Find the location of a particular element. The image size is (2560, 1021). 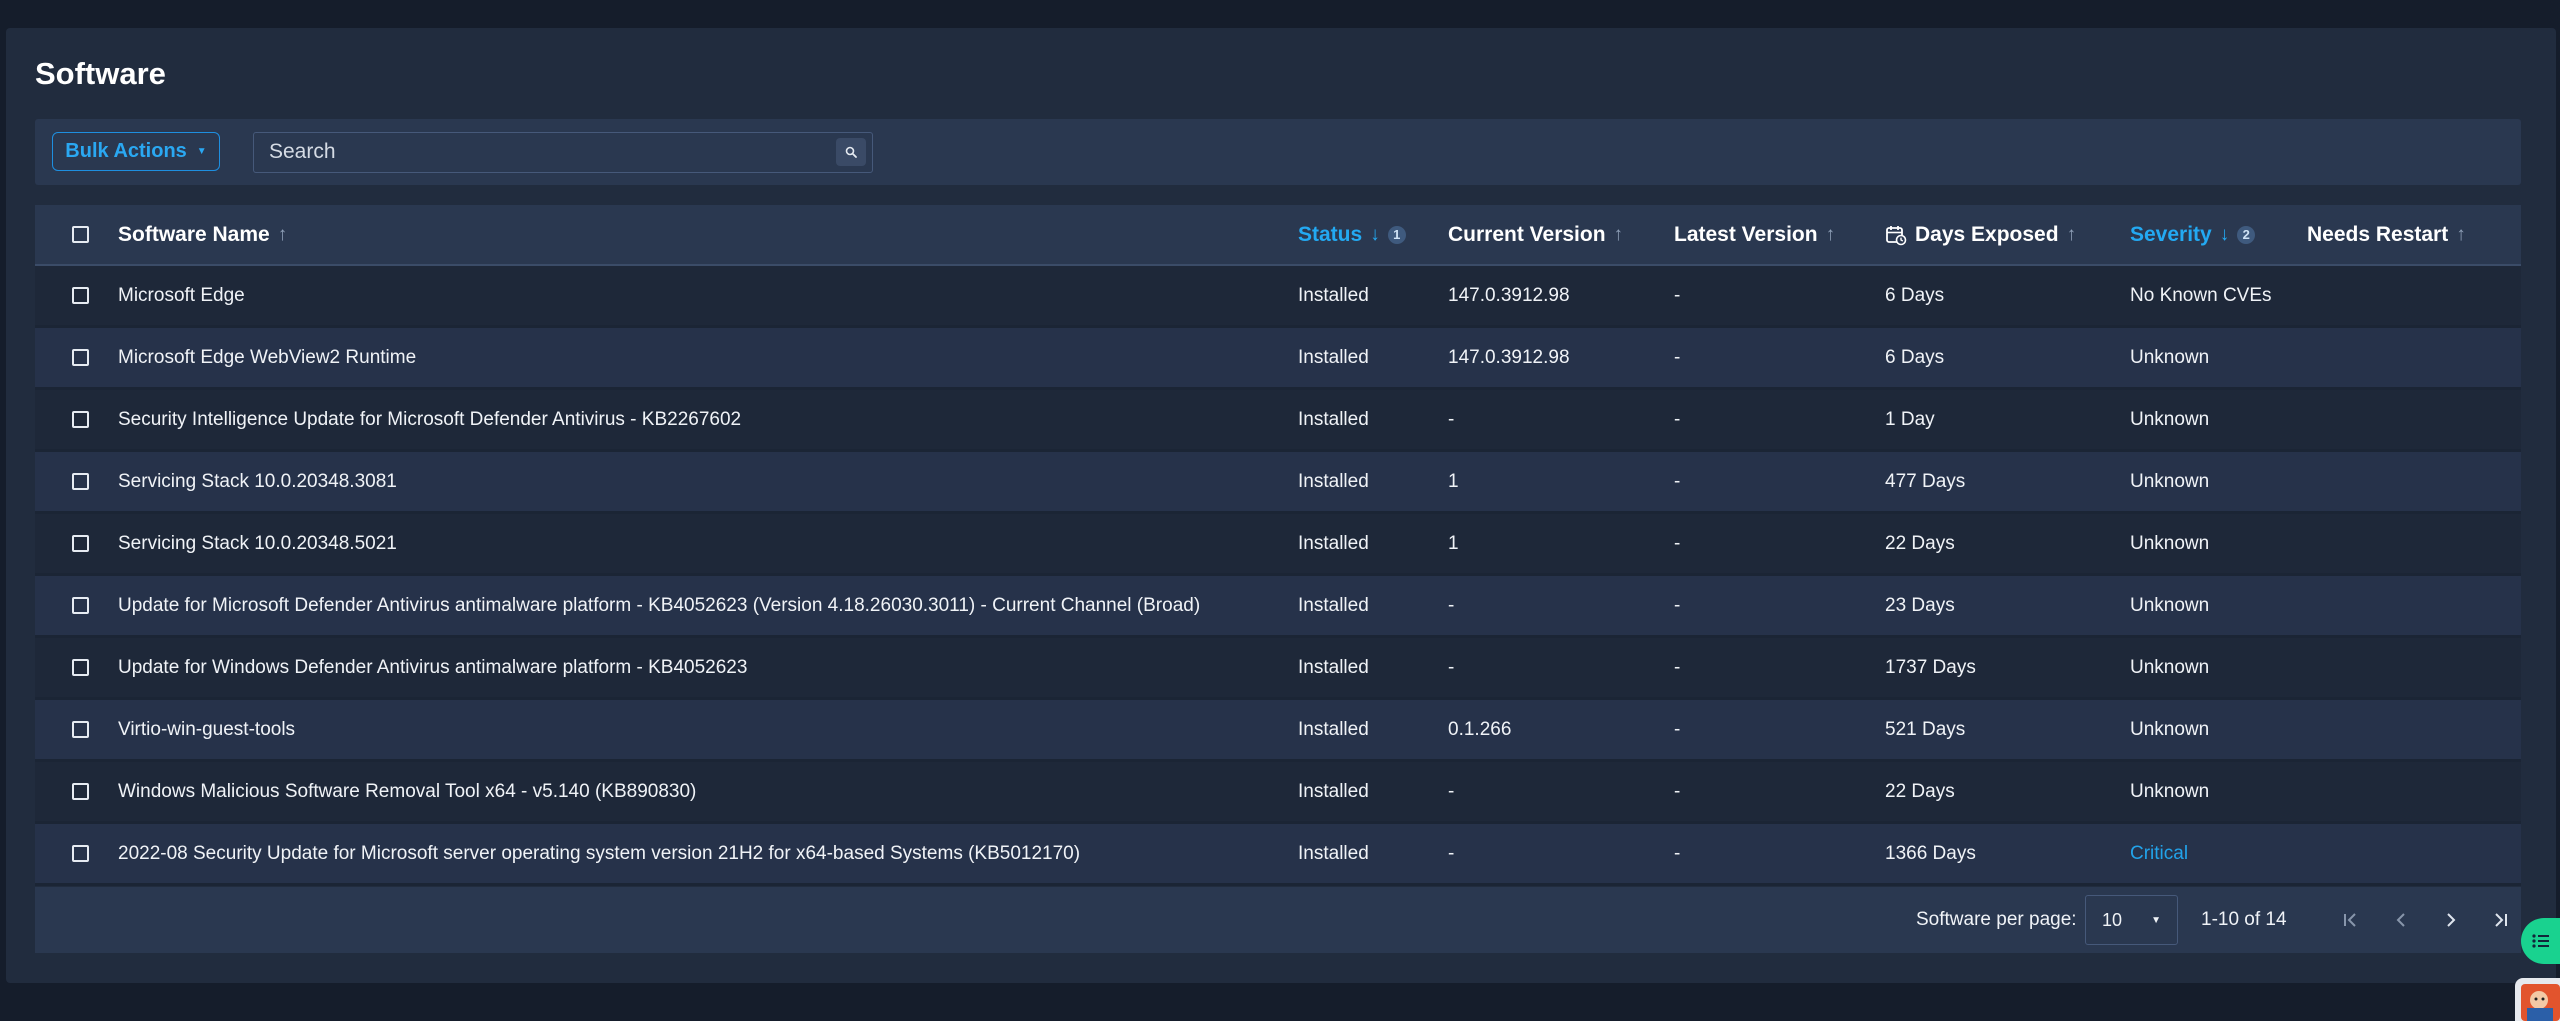

next-page-button is located at coordinates (2451, 920).